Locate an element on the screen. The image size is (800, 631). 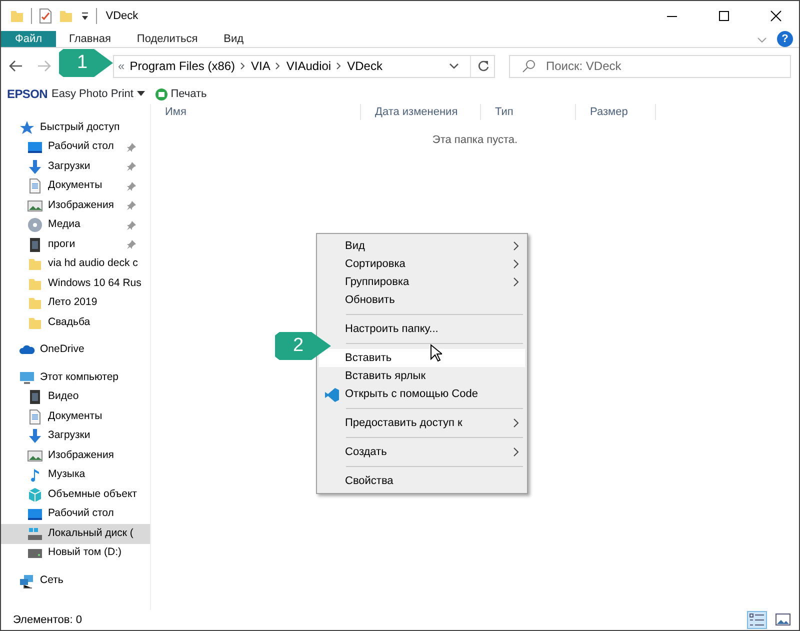
view-toggle-button is located at coordinates (757, 620).